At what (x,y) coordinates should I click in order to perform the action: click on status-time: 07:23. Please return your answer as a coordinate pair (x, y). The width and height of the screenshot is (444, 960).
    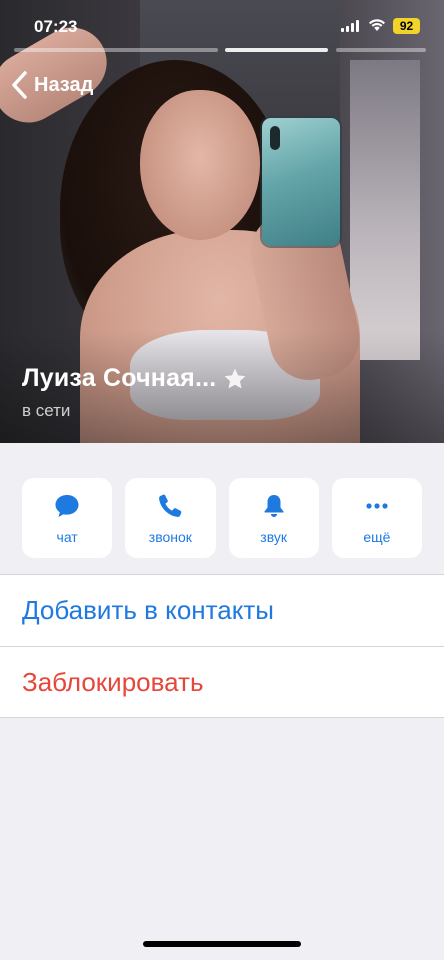
    Looking at the image, I should click on (56, 26).